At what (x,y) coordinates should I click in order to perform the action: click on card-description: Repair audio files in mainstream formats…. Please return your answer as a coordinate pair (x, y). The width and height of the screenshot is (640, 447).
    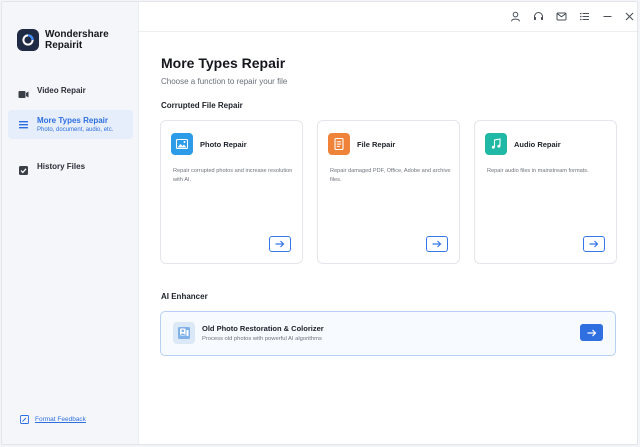
    Looking at the image, I should click on (538, 171).